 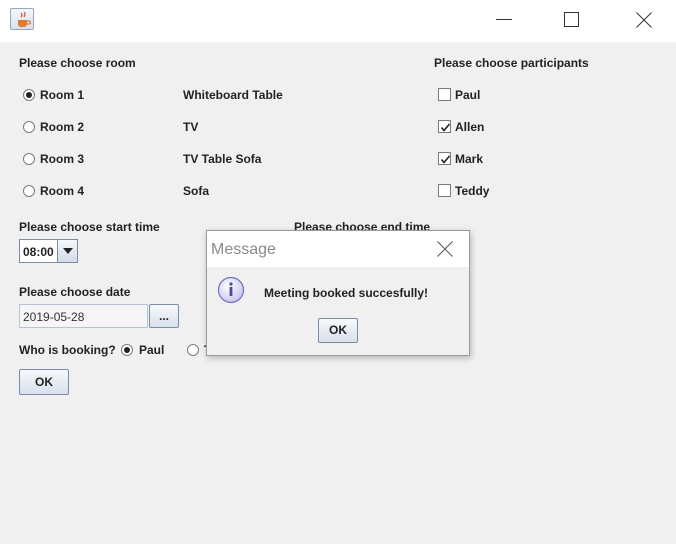 I want to click on booker-label: Who is booking?, so click(x=67, y=350).